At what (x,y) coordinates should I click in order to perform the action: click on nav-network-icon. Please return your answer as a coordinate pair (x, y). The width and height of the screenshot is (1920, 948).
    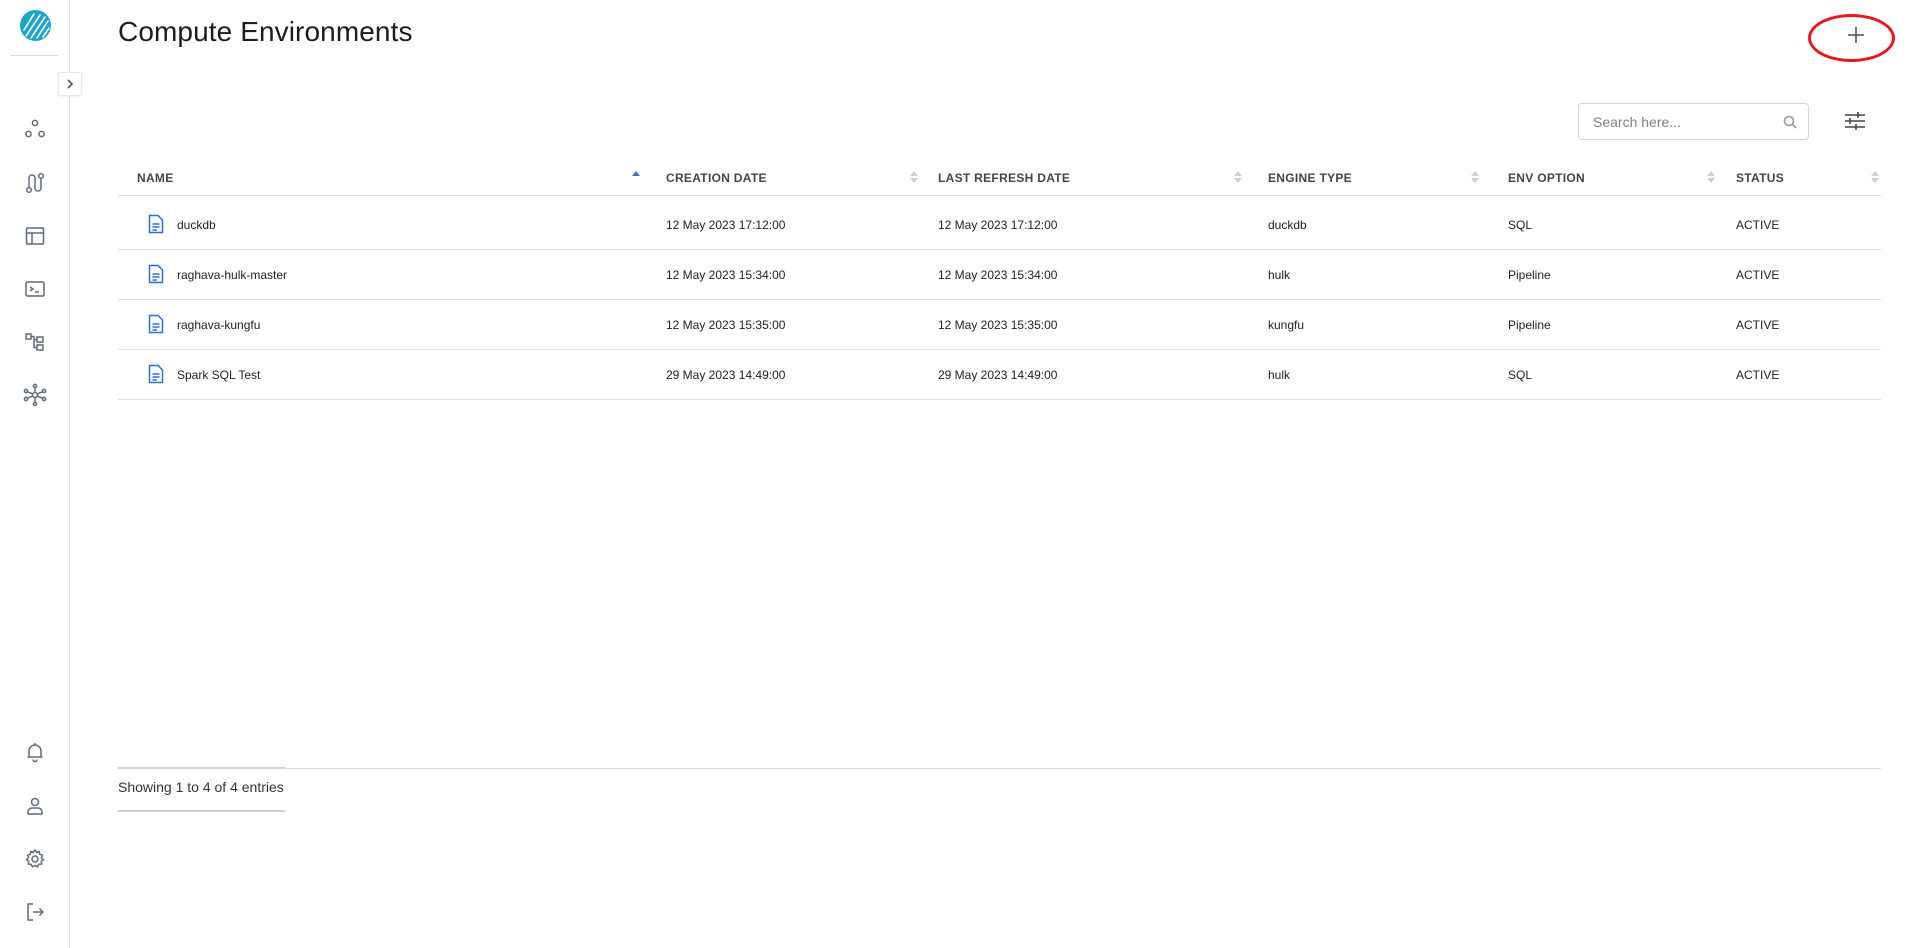
    Looking at the image, I should click on (35, 395).